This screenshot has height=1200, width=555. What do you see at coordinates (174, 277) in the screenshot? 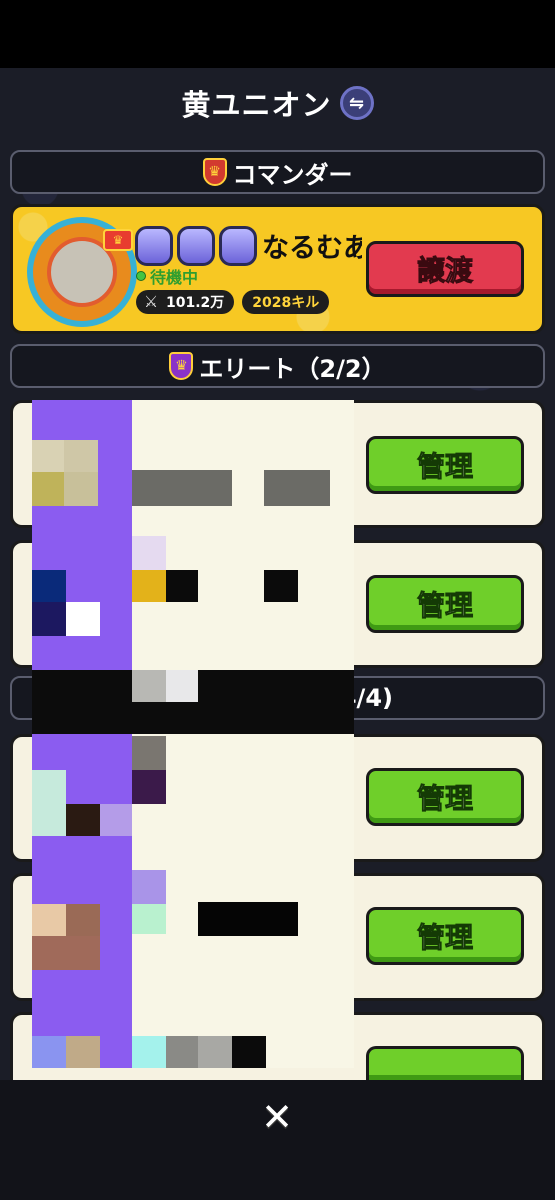
I see `status-text: 待機中` at bounding box center [174, 277].